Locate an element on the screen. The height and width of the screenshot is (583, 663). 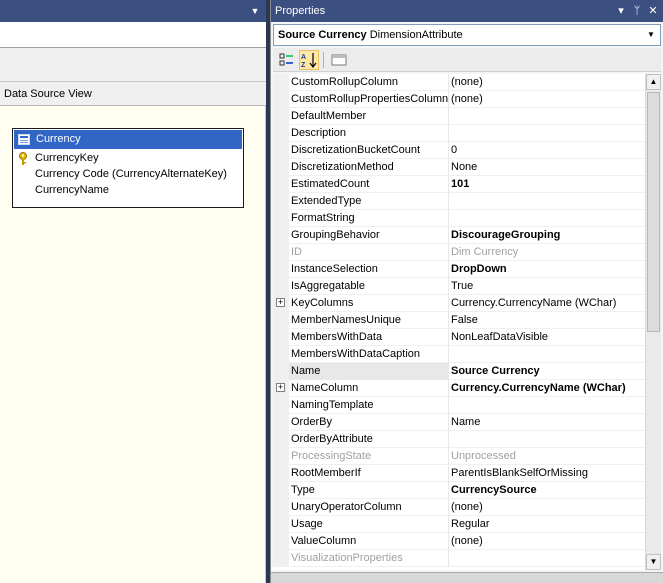
property-name: InstanceSelection is located at coordinates (369, 269).